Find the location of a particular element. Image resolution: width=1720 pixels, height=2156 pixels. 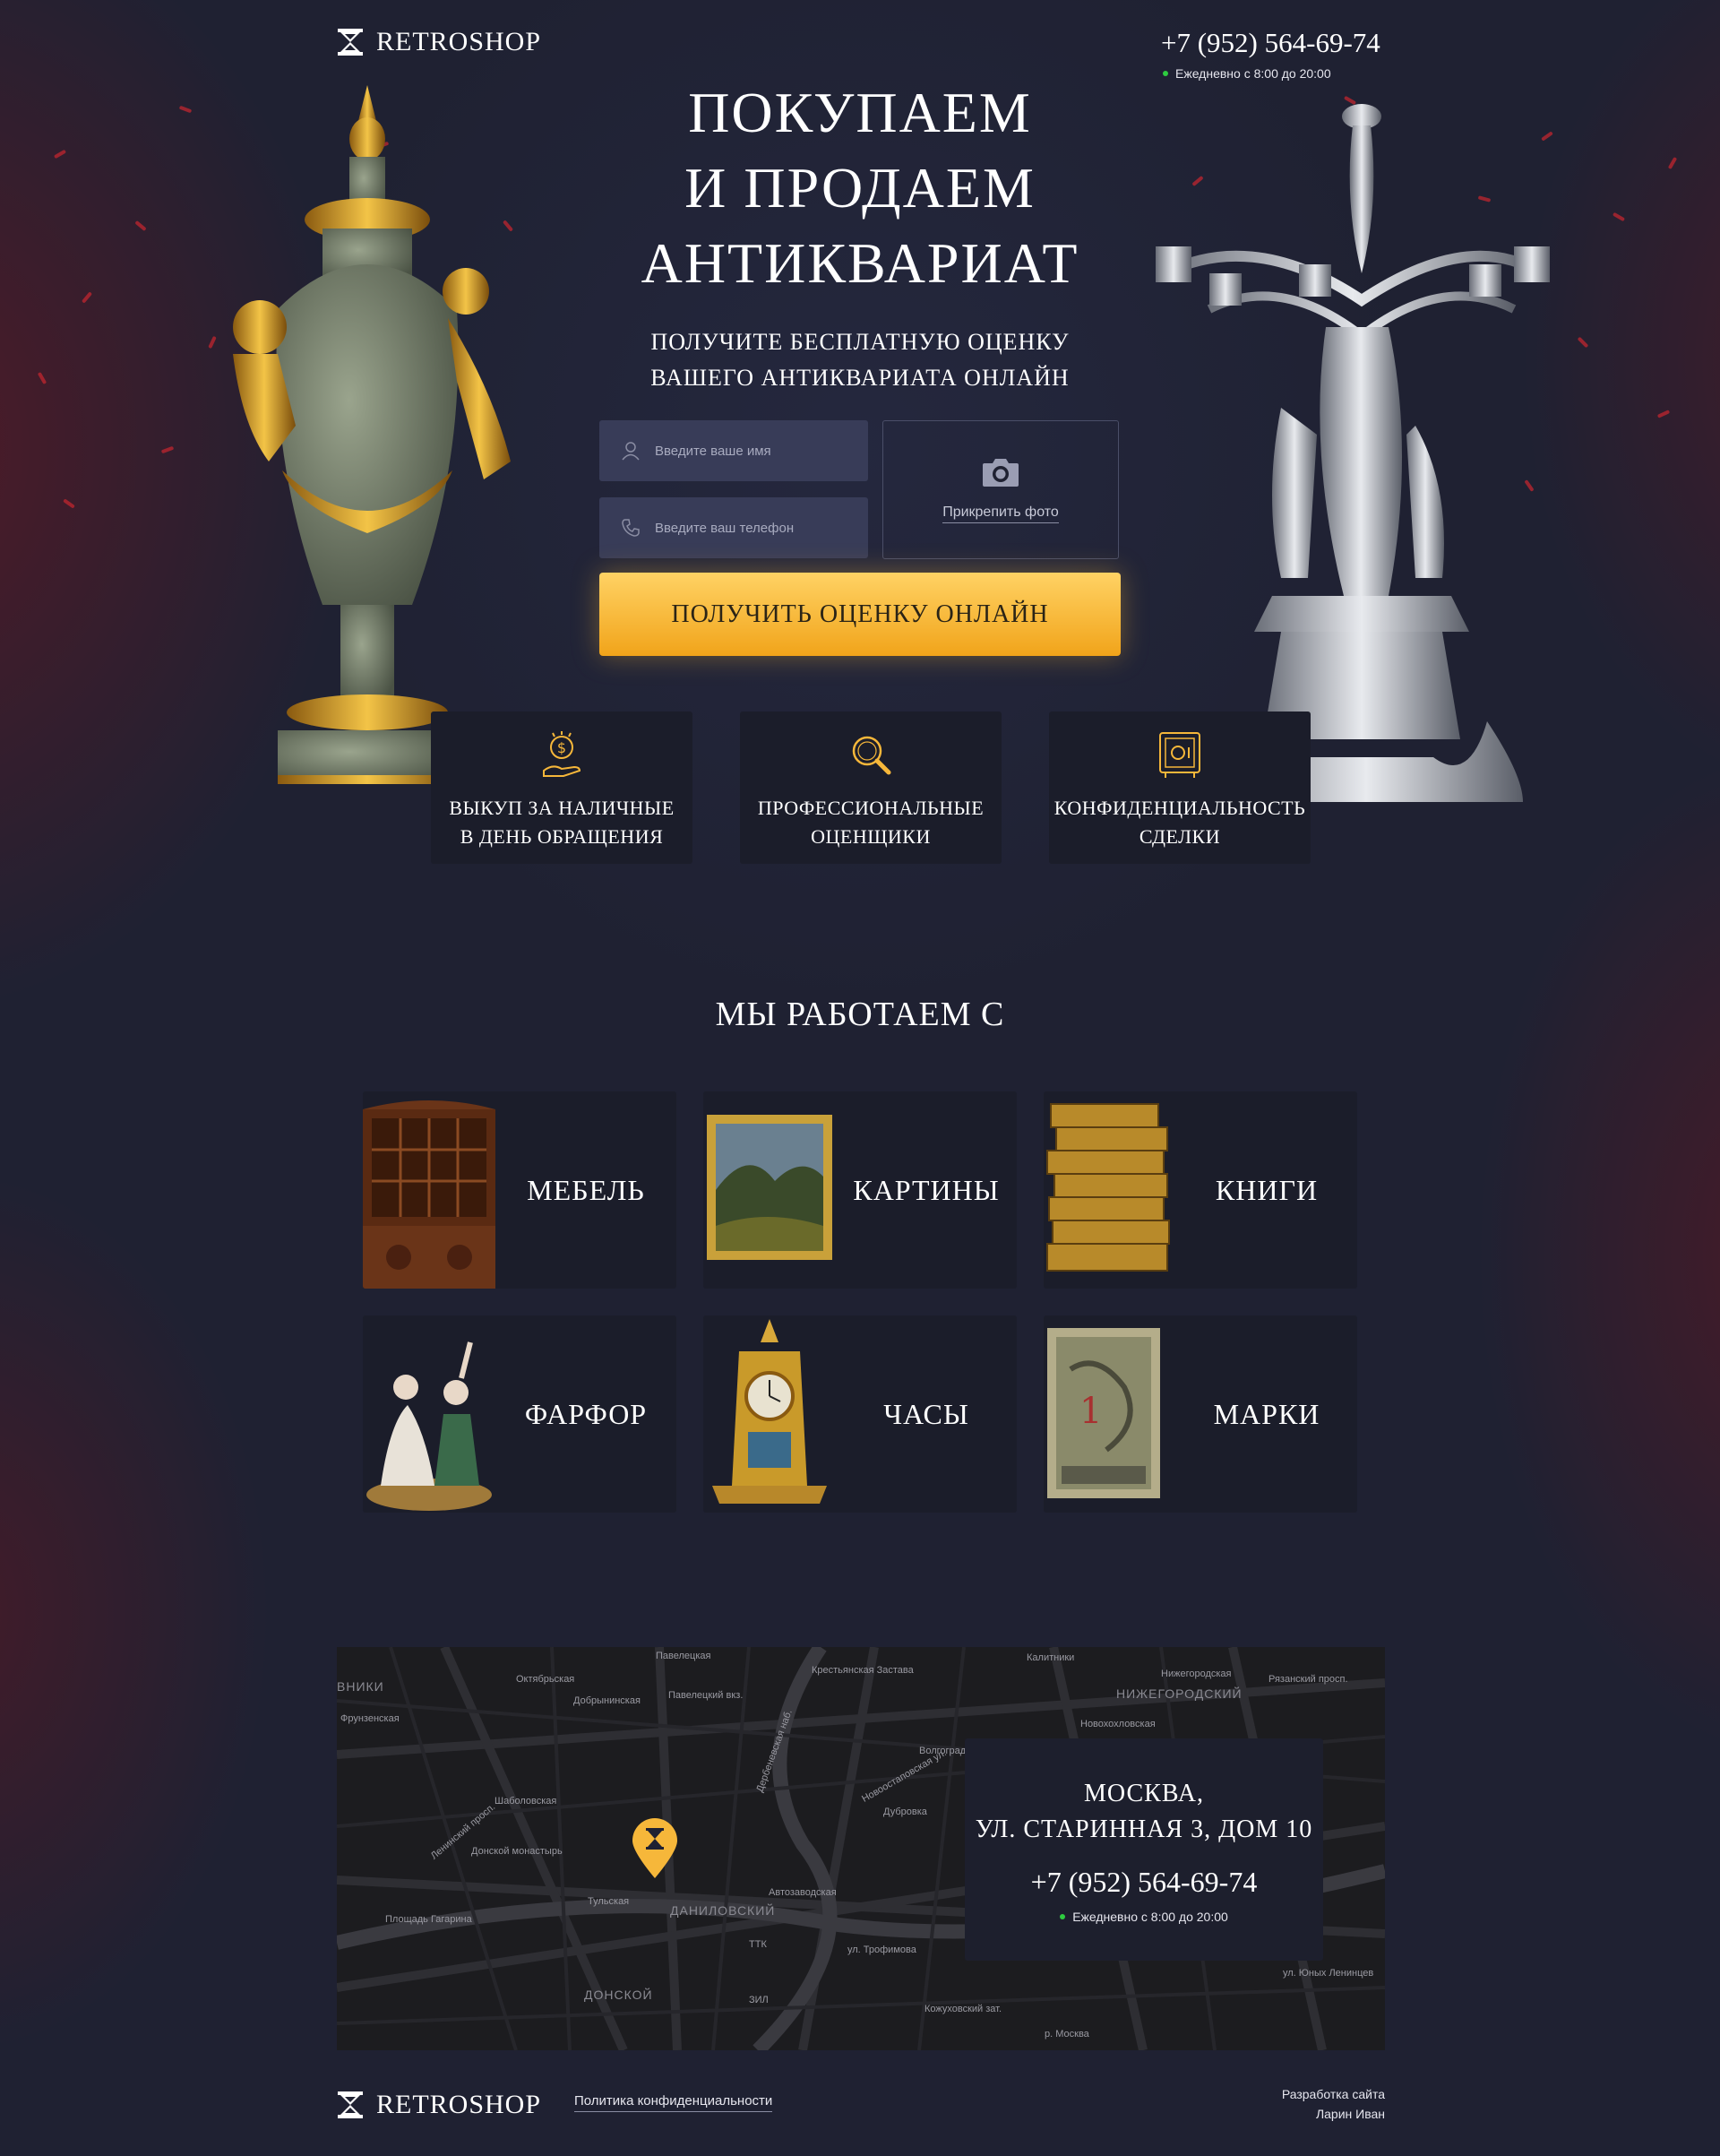

developer-credit-line2: Ларин Иван is located at coordinates (1310, 2114).